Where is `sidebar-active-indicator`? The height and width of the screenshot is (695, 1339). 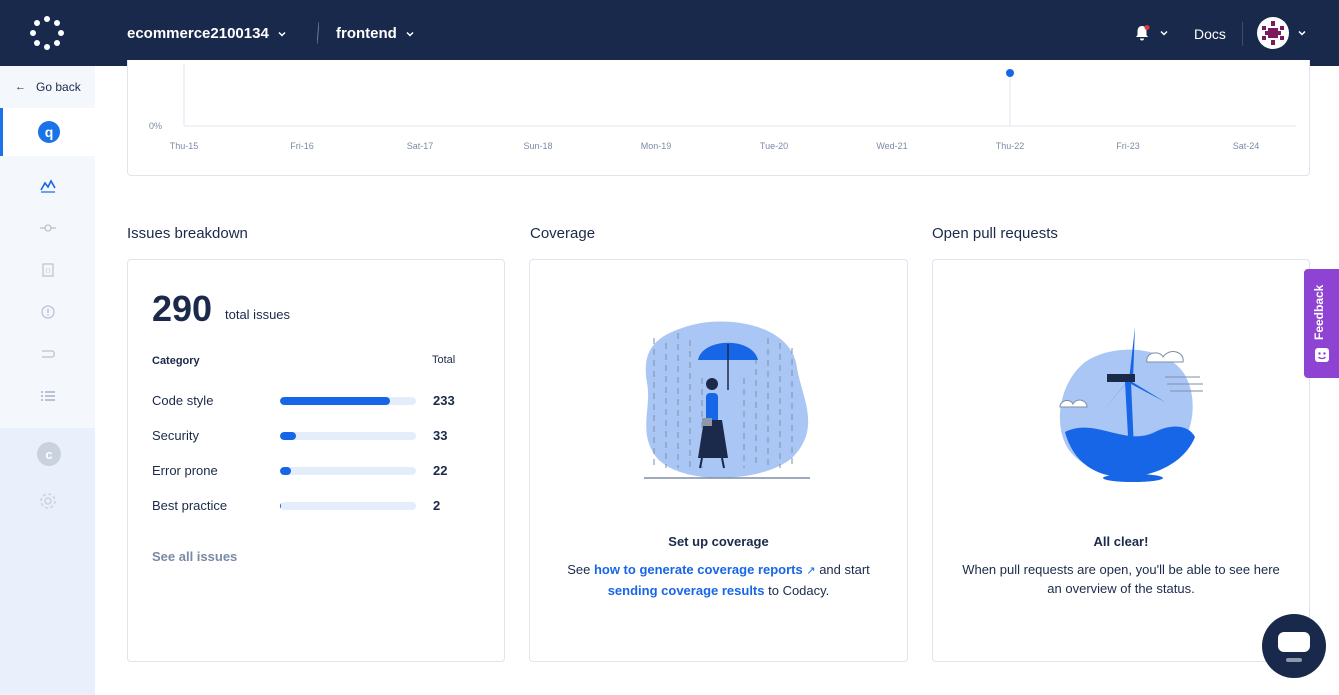 sidebar-active-indicator is located at coordinates (1, 132).